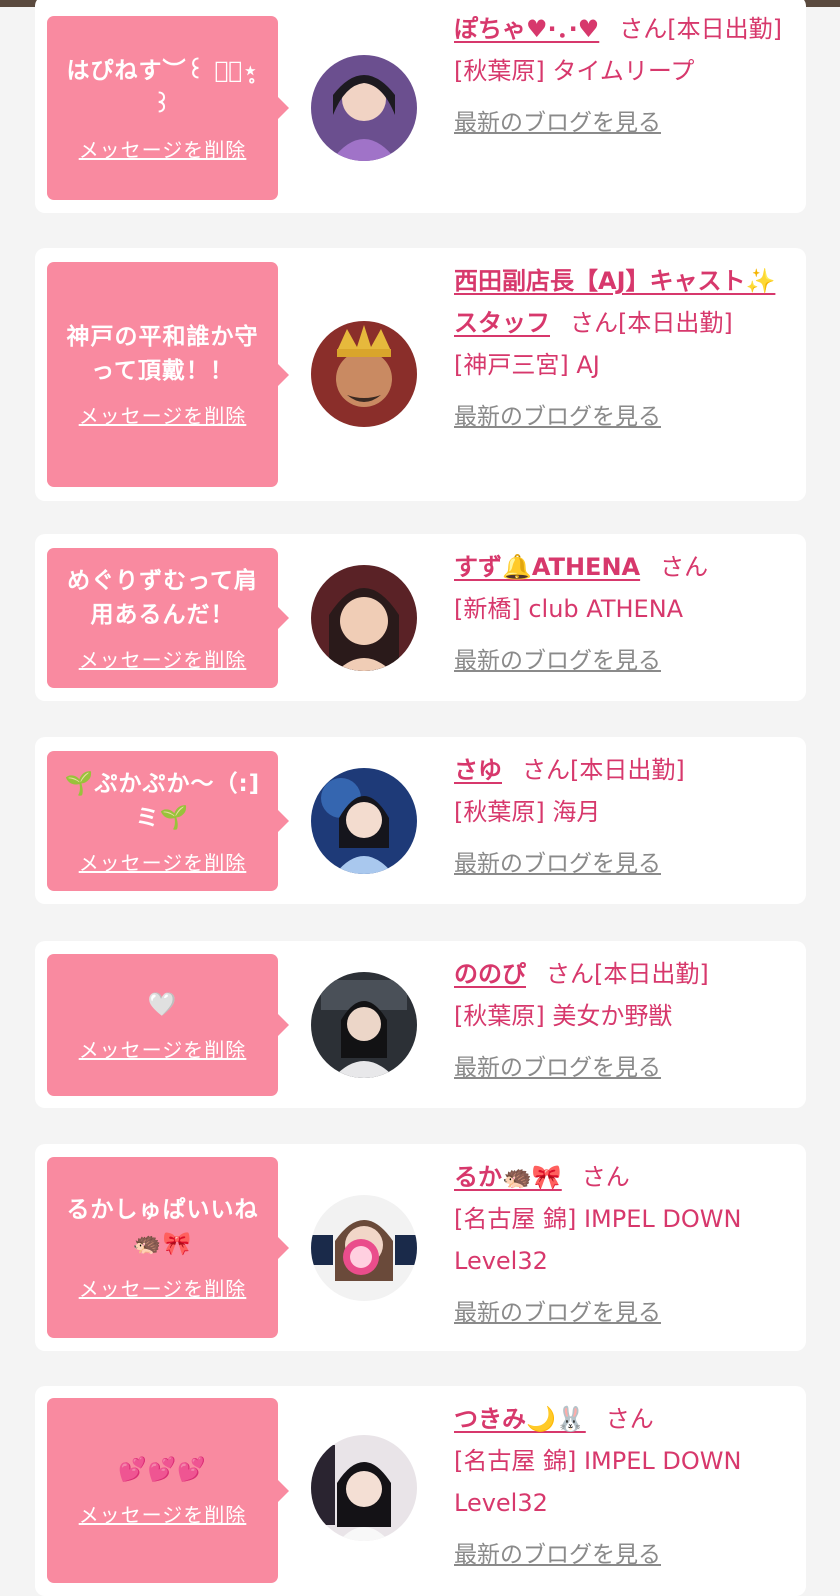 The height and width of the screenshot is (1596, 840). Describe the element at coordinates (520, 1419) in the screenshot. I see `cast-name-link: つきみ🌙🐰` at that location.